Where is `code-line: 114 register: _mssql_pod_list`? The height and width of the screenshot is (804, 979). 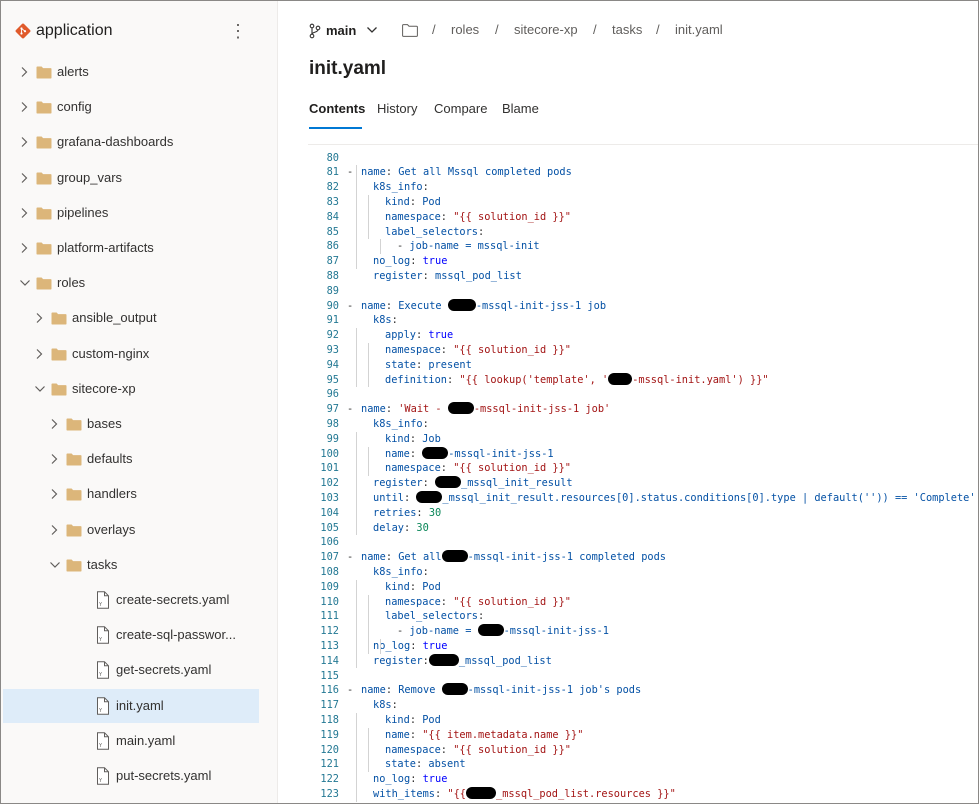 code-line: 114 register: _mssql_pod_list is located at coordinates (643, 661).